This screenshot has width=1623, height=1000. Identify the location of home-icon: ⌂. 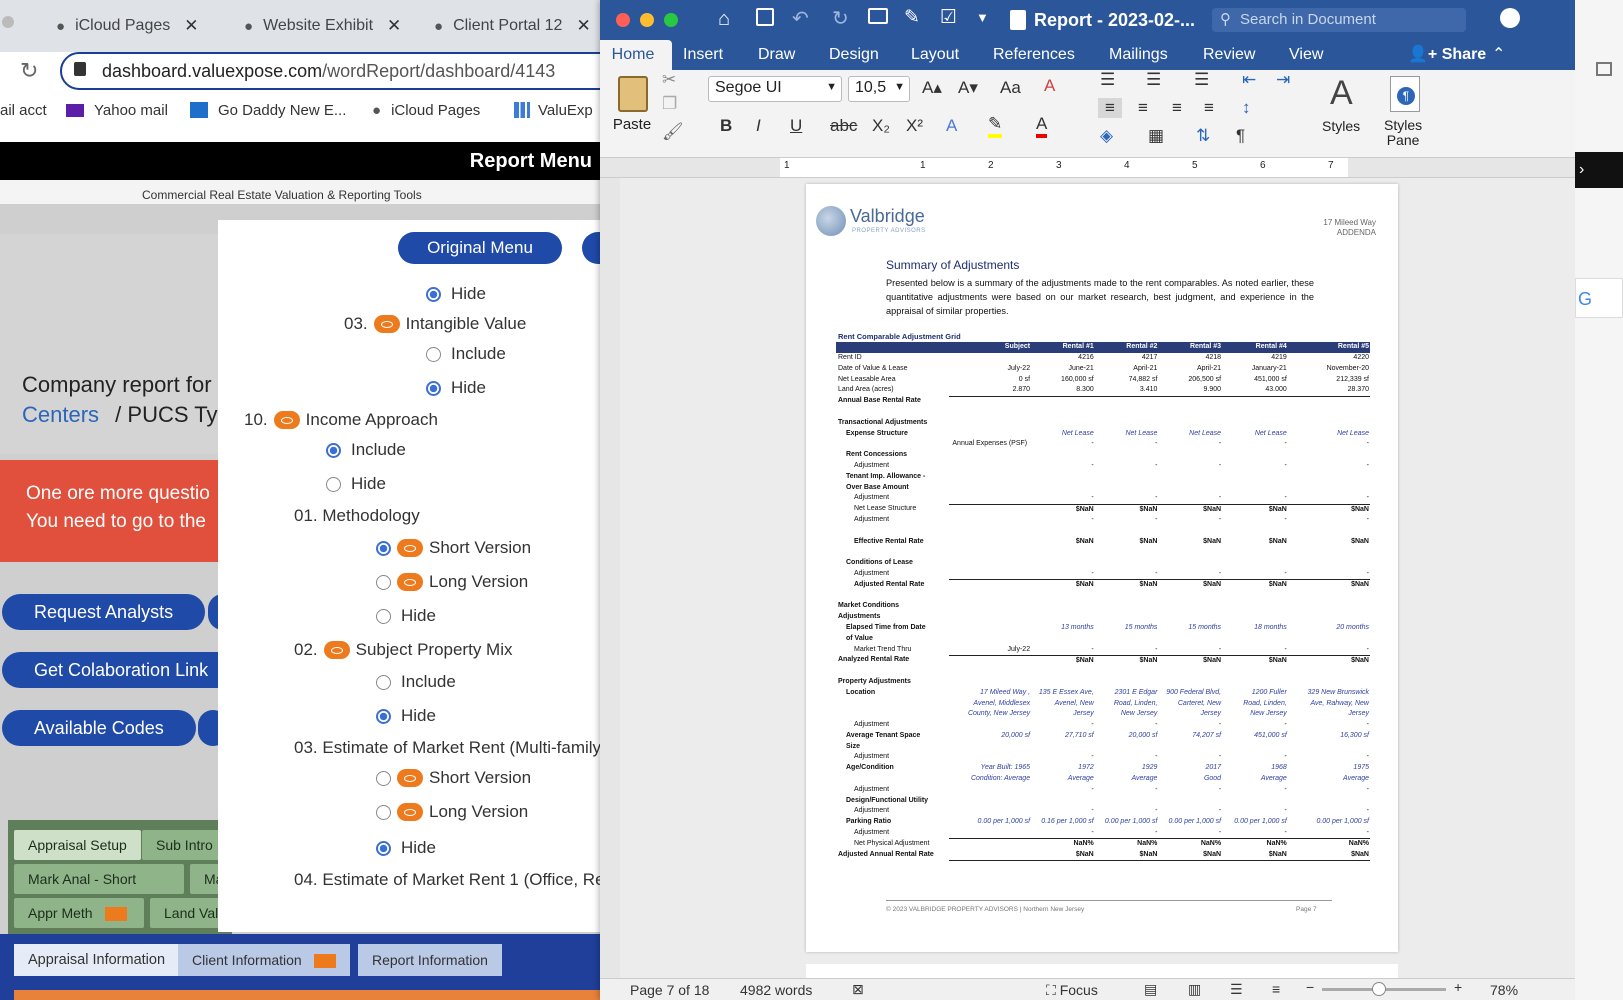
(724, 19).